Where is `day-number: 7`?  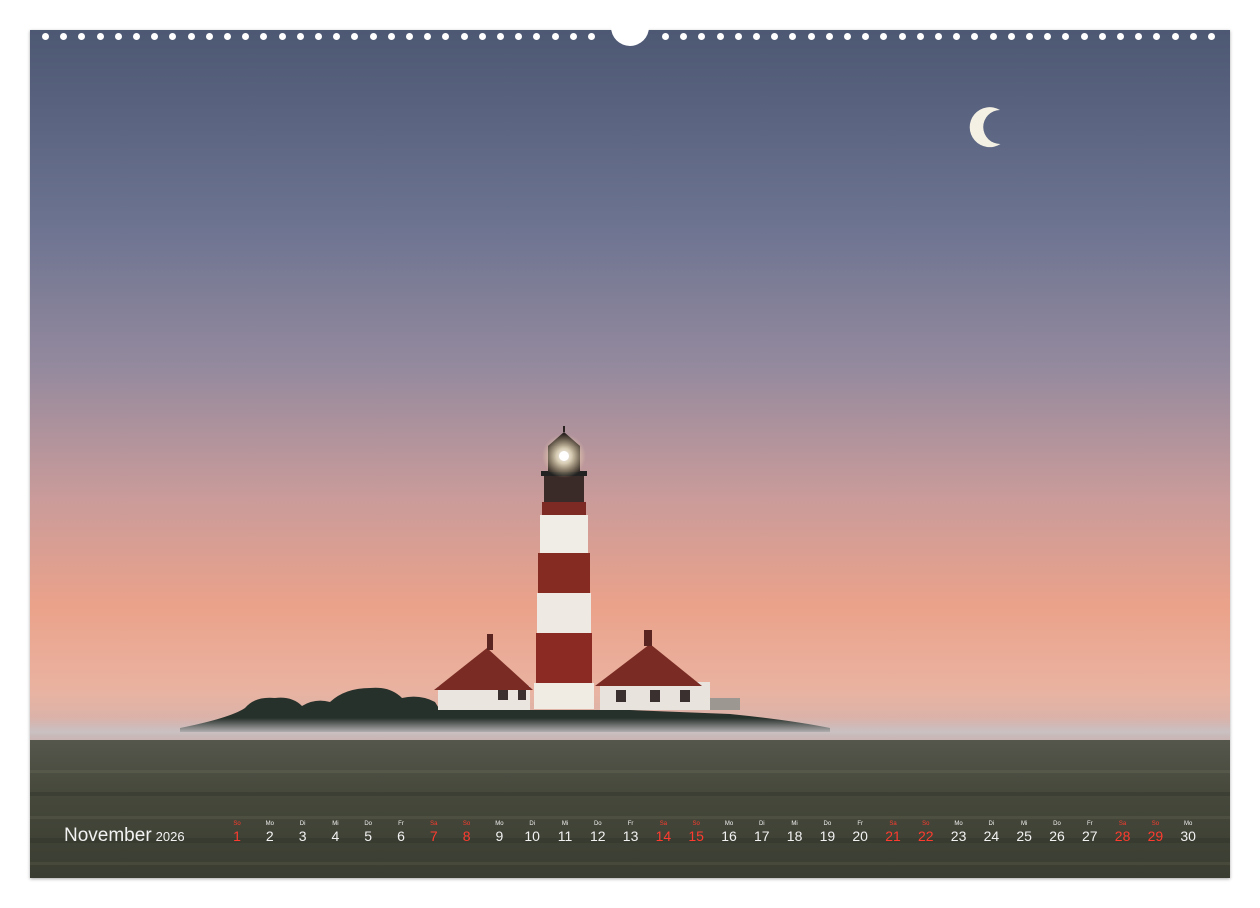
day-number: 7 is located at coordinates (433, 836).